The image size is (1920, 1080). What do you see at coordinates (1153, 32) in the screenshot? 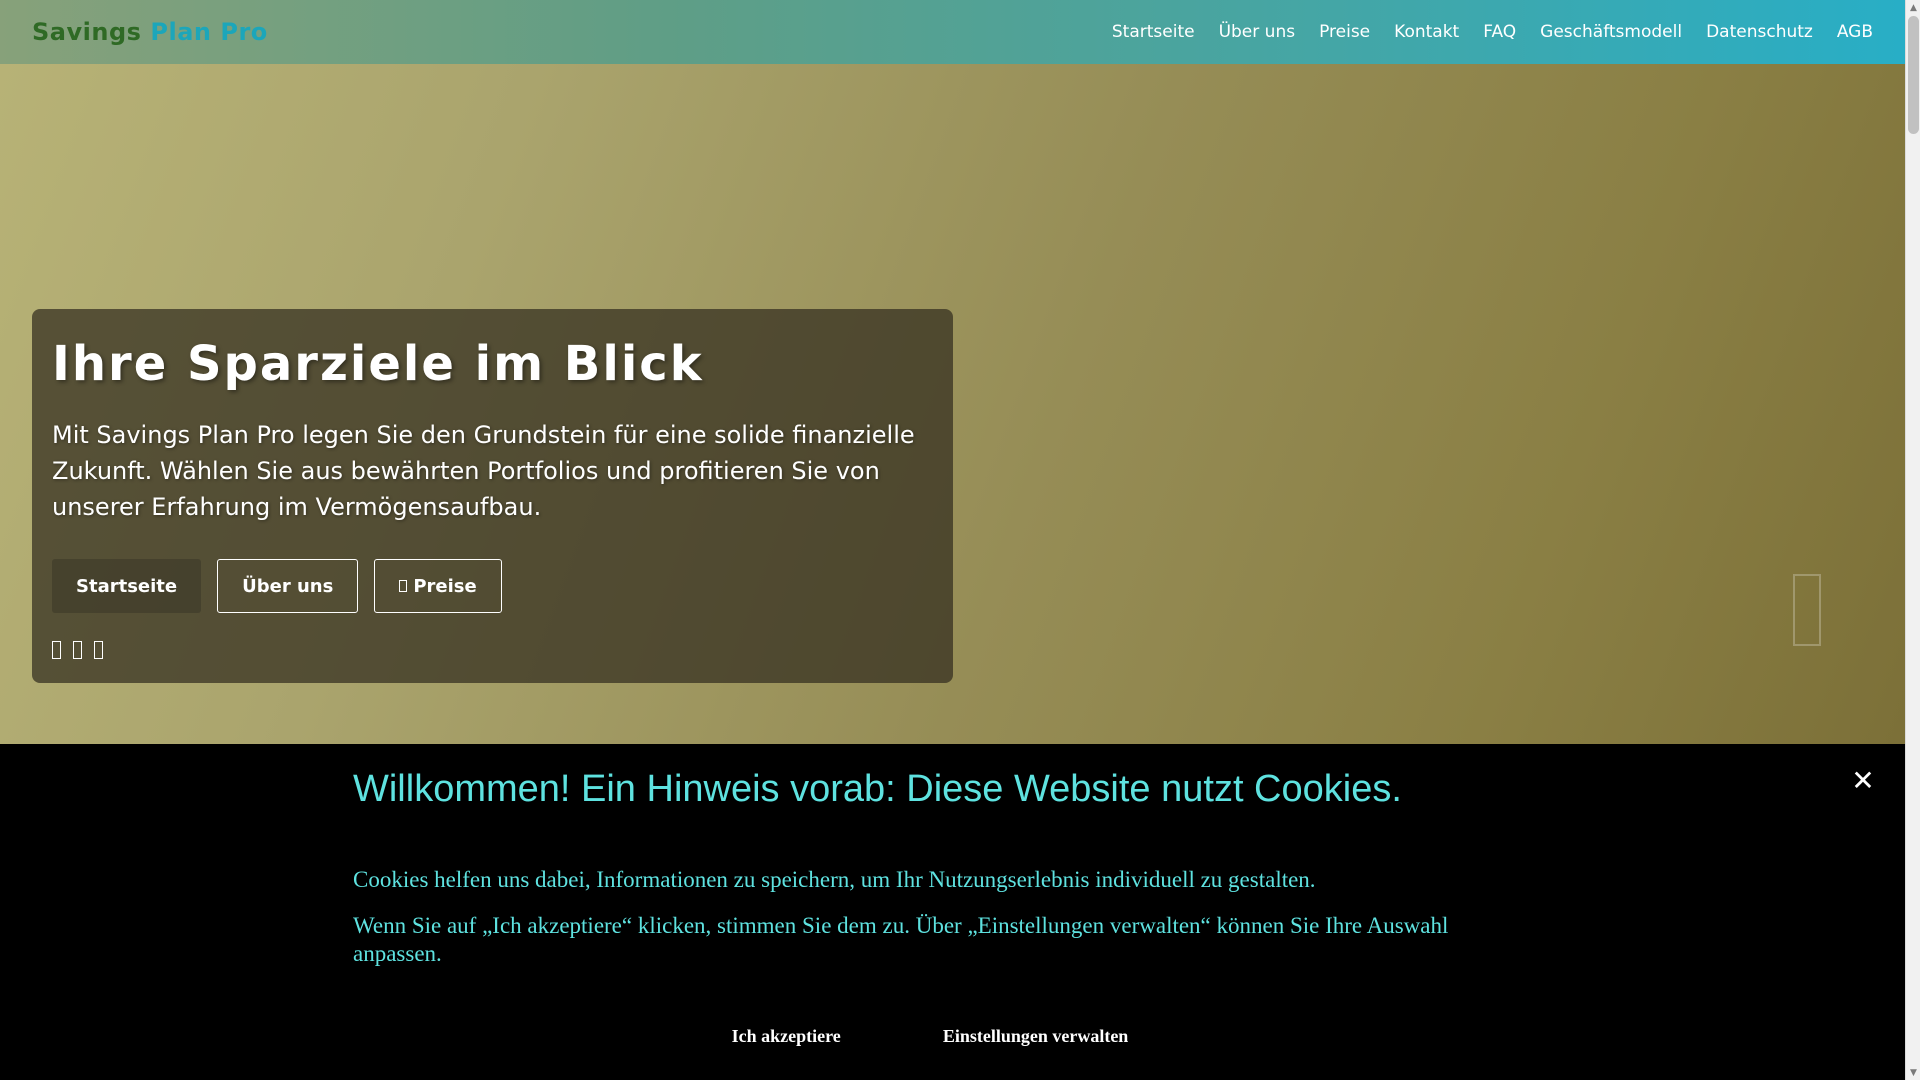
I see `nav-link-startseite: Startseite` at bounding box center [1153, 32].